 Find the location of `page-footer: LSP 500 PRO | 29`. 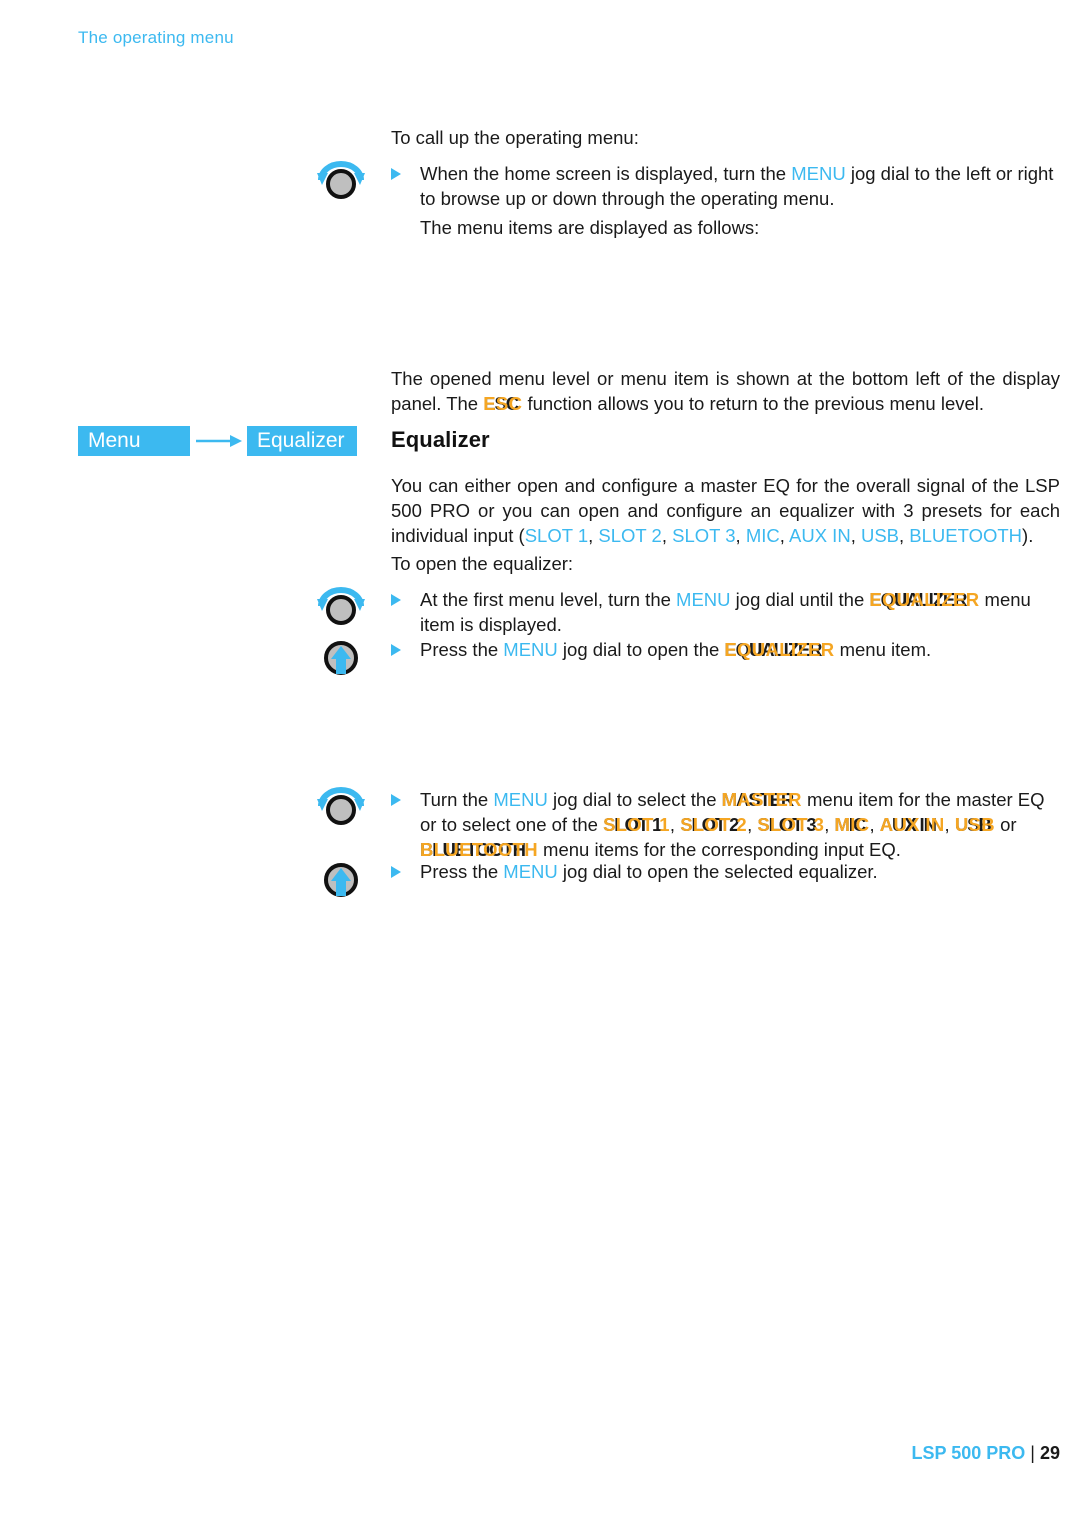

page-footer: LSP 500 PRO | 29 is located at coordinates (986, 1453).